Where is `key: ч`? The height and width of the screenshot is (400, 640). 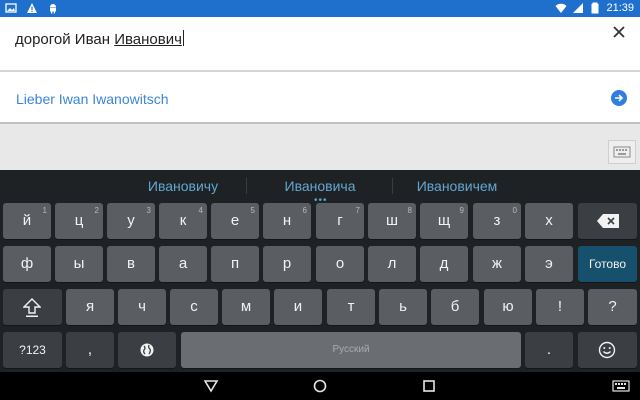
key: ч is located at coordinates (142, 307).